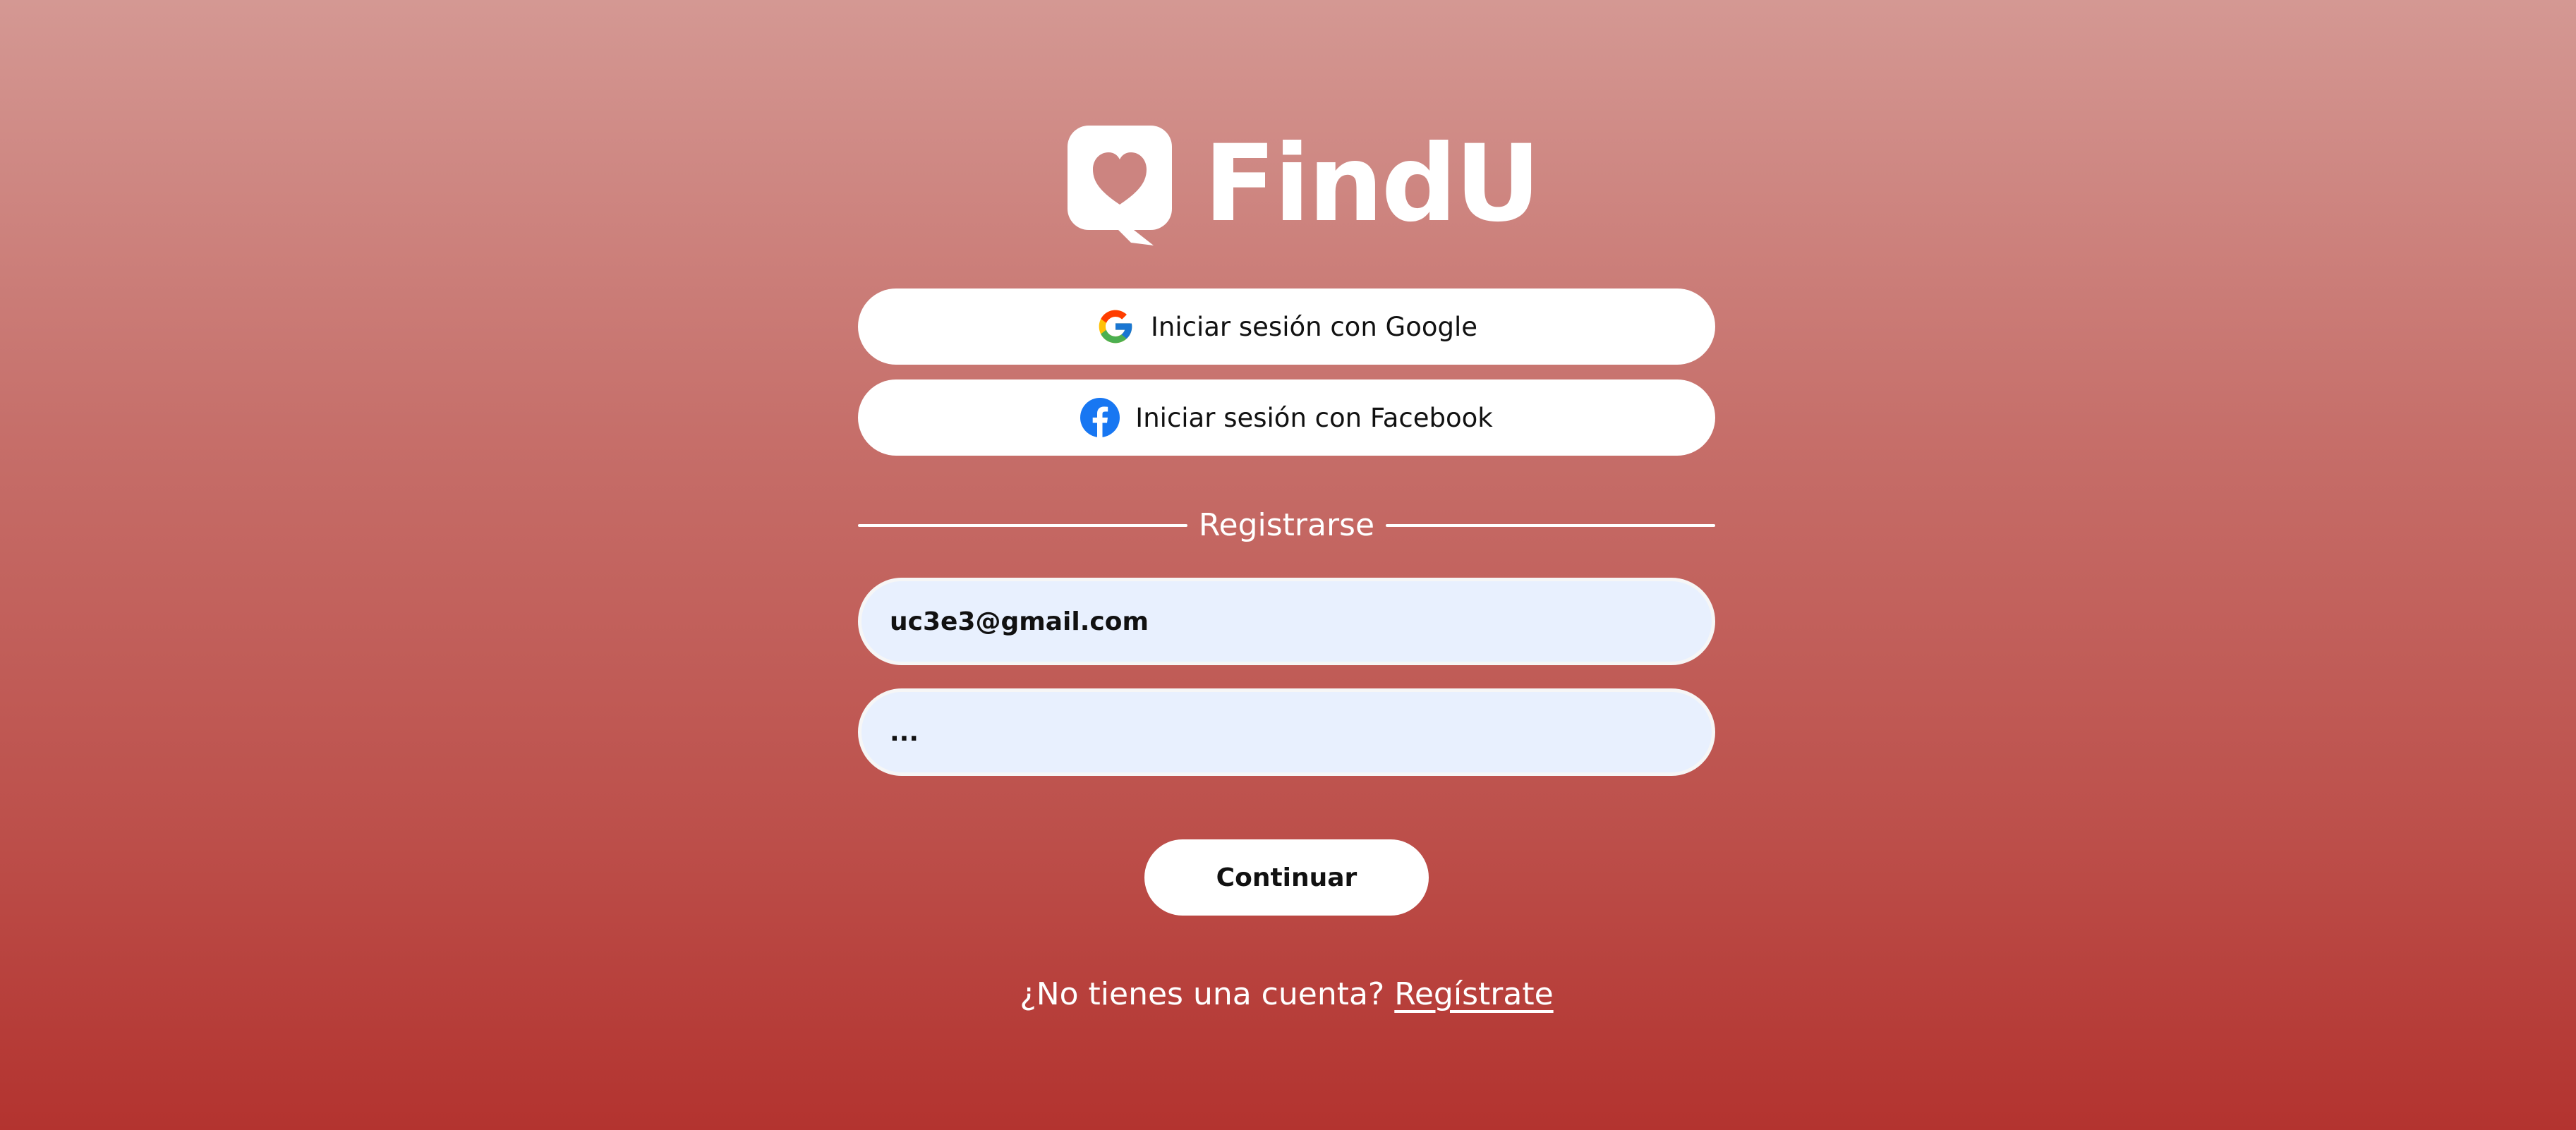  What do you see at coordinates (1208, 994) in the screenshot?
I see `register-prompt-text: ¿No tienes una cuenta?` at bounding box center [1208, 994].